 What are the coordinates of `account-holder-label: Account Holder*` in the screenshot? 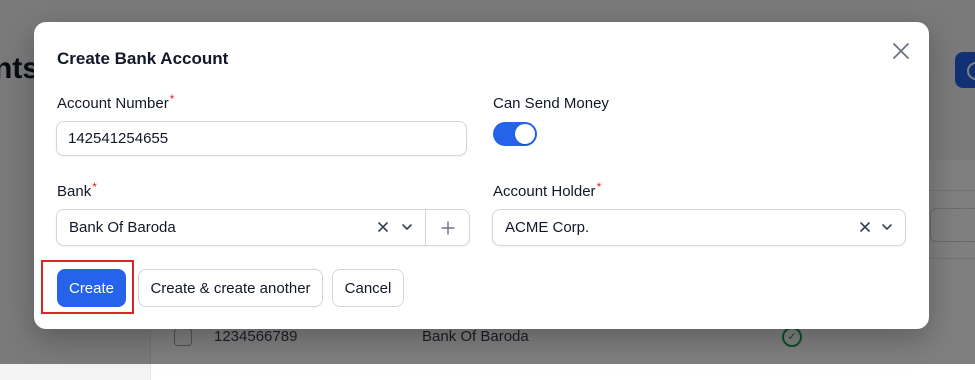 It's located at (547, 190).